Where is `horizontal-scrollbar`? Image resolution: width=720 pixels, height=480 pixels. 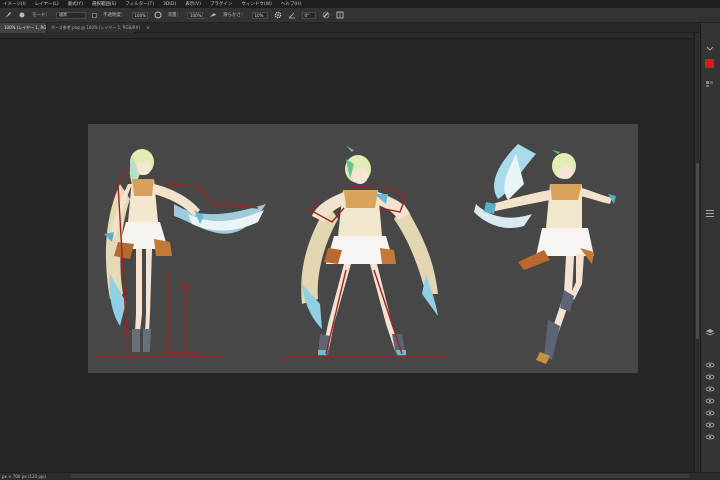 horizontal-scrollbar is located at coordinates (380, 476).